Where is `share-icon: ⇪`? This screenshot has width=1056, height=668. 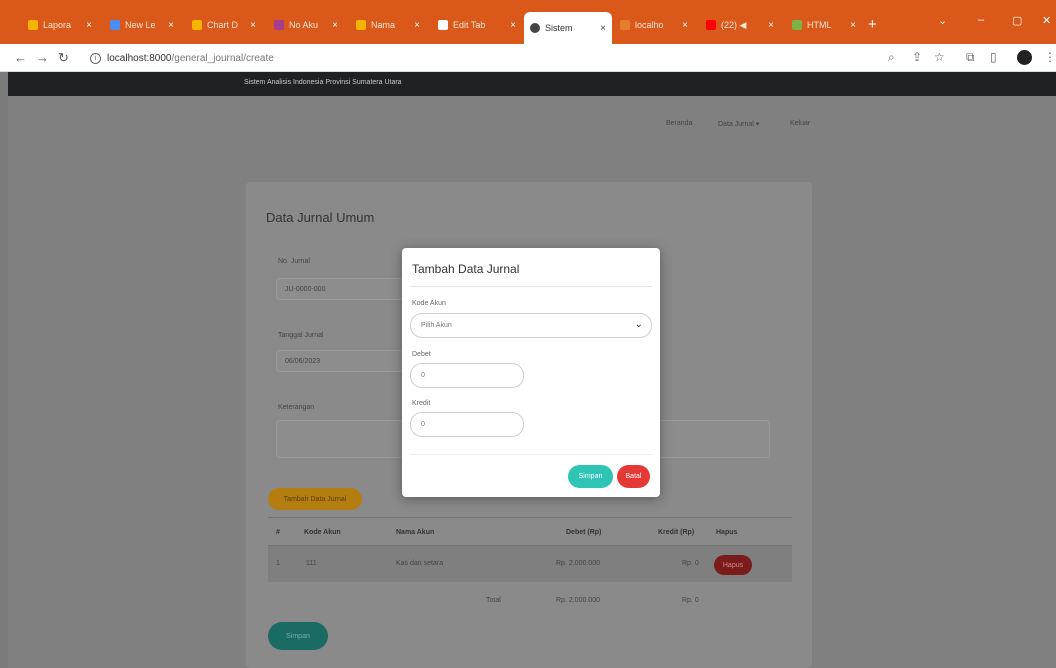
share-icon: ⇪ is located at coordinates (917, 57).